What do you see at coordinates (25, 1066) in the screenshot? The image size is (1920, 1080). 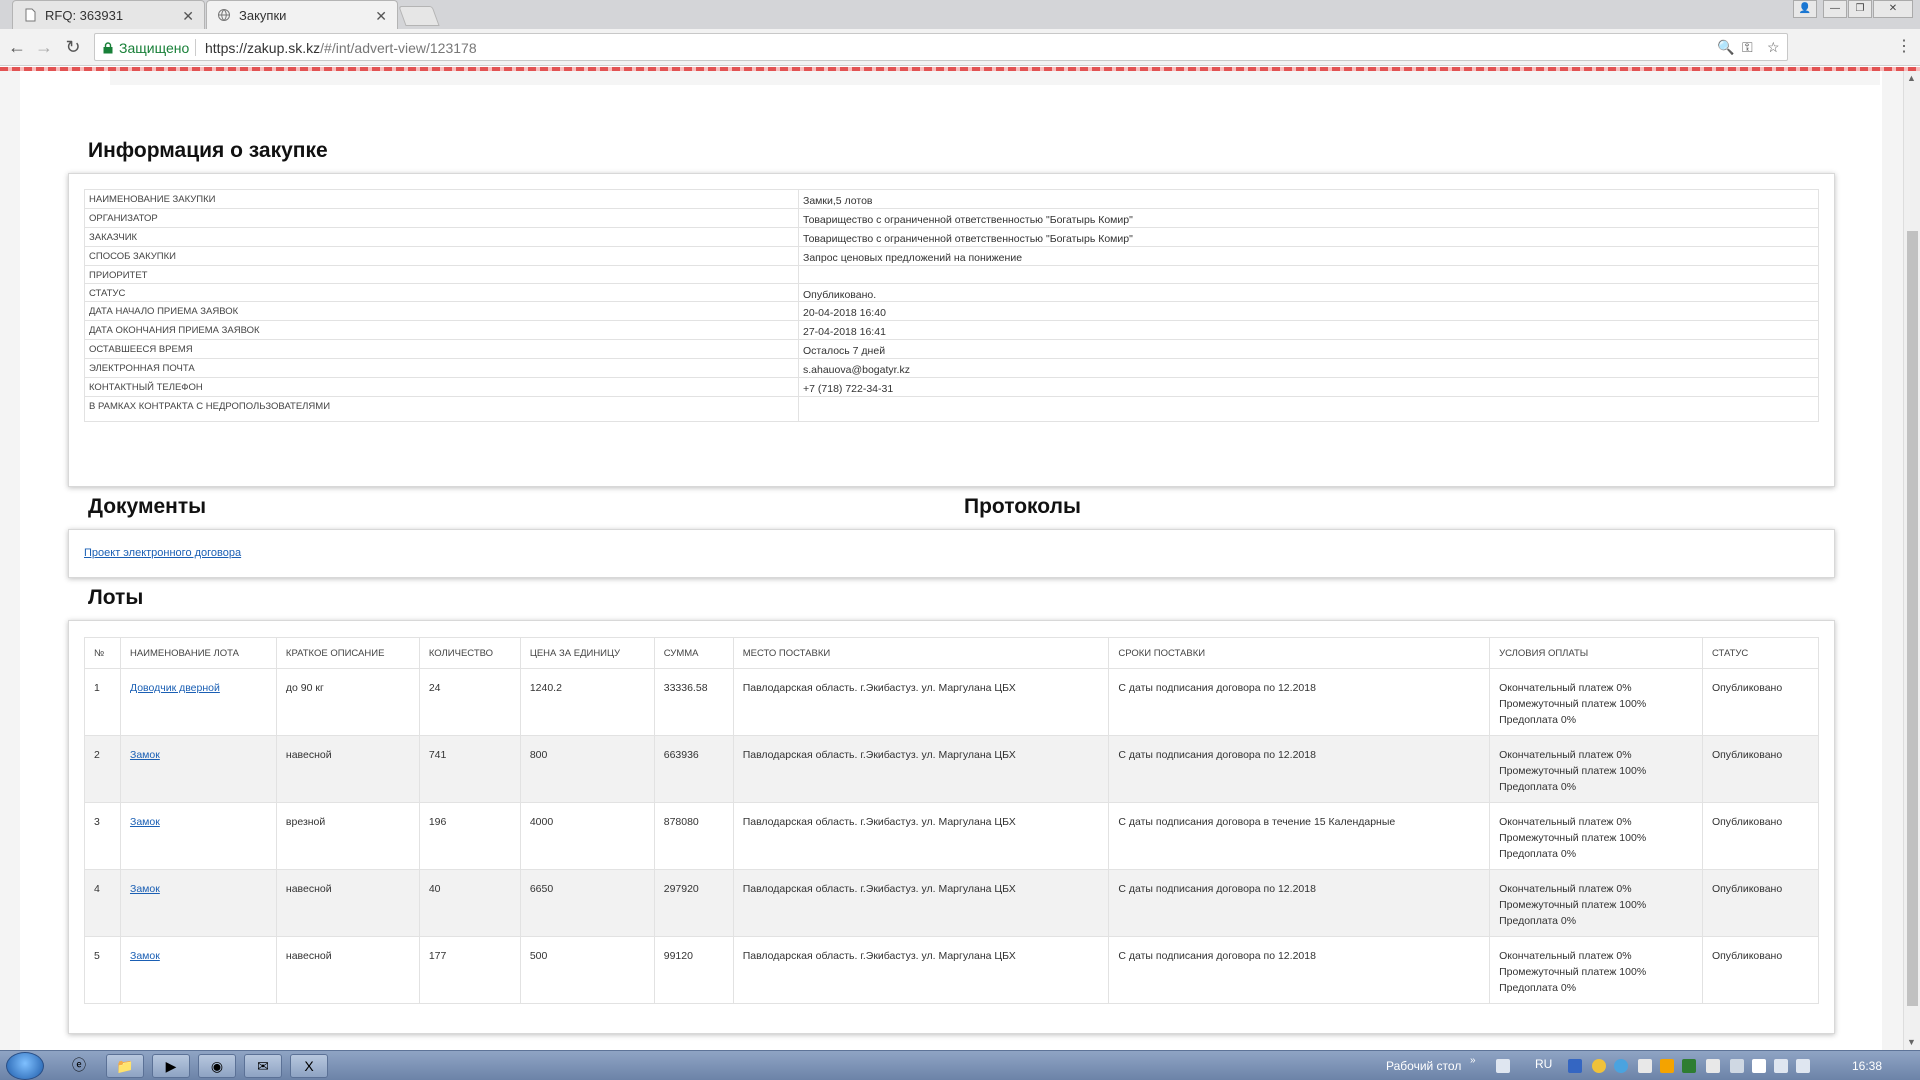 I see `start-orb-icon` at bounding box center [25, 1066].